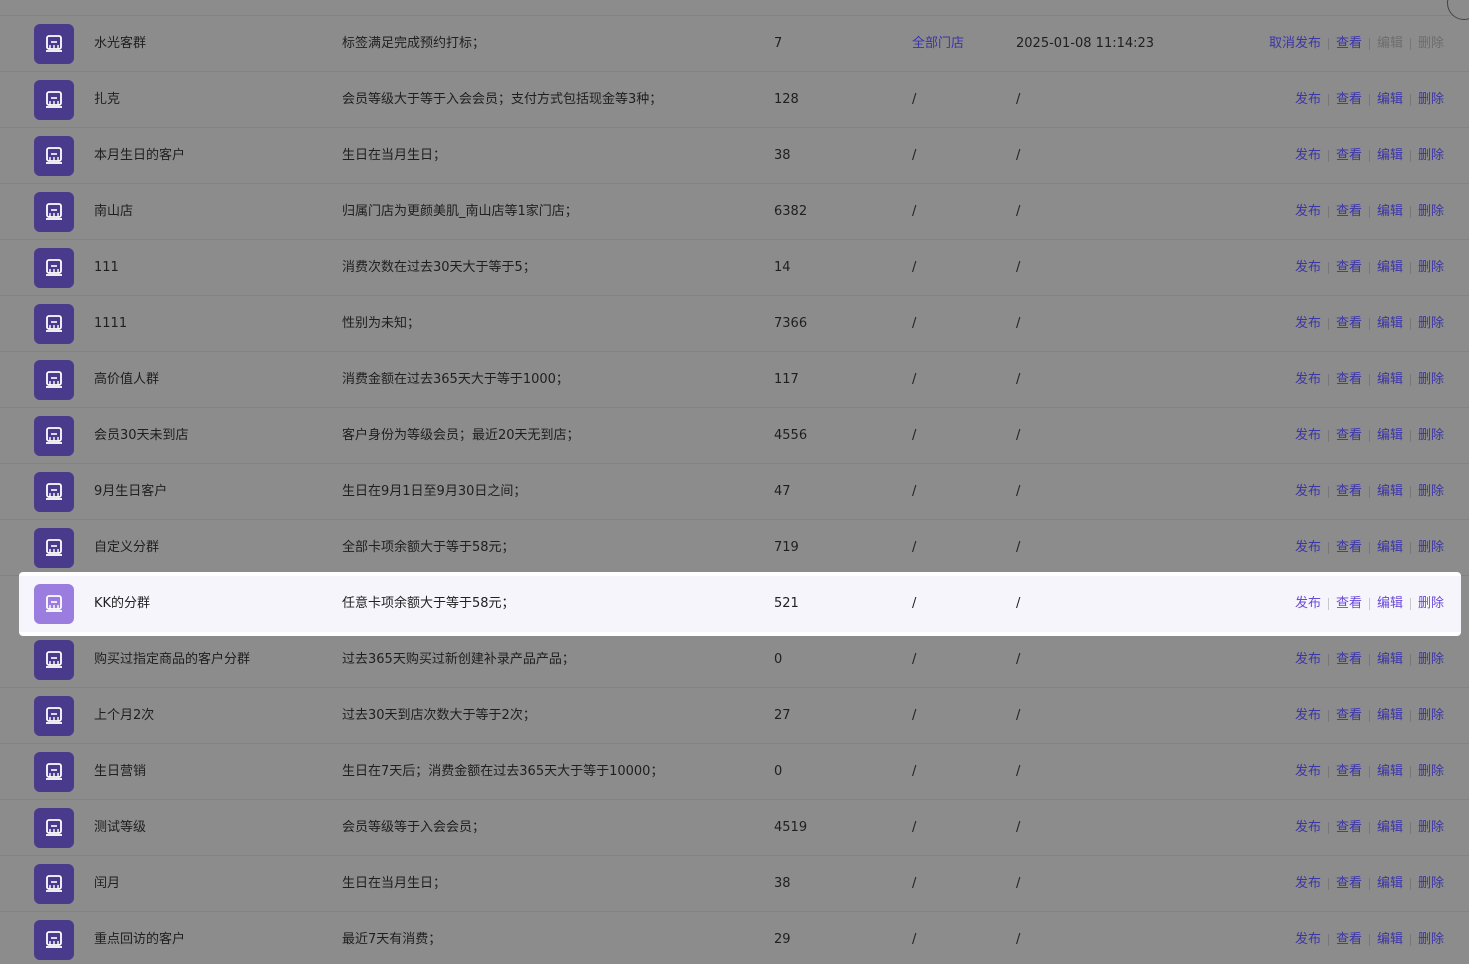  I want to click on group-store: 全部门店, so click(938, 44).